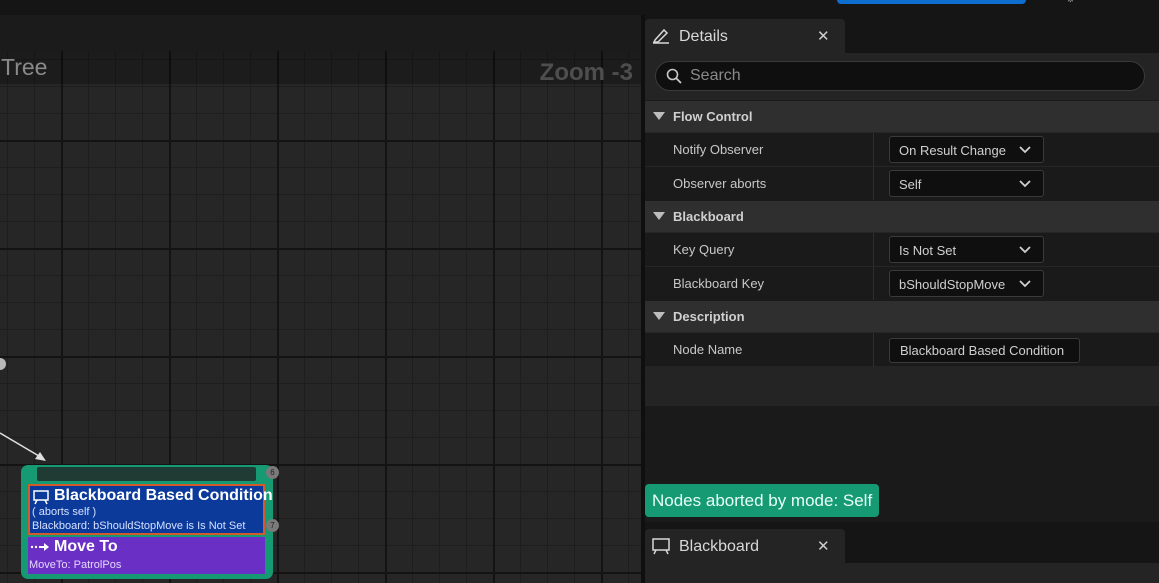 The height and width of the screenshot is (583, 1159). I want to click on property-node-name: Node Name Blackboard Based Condition, so click(902, 349).